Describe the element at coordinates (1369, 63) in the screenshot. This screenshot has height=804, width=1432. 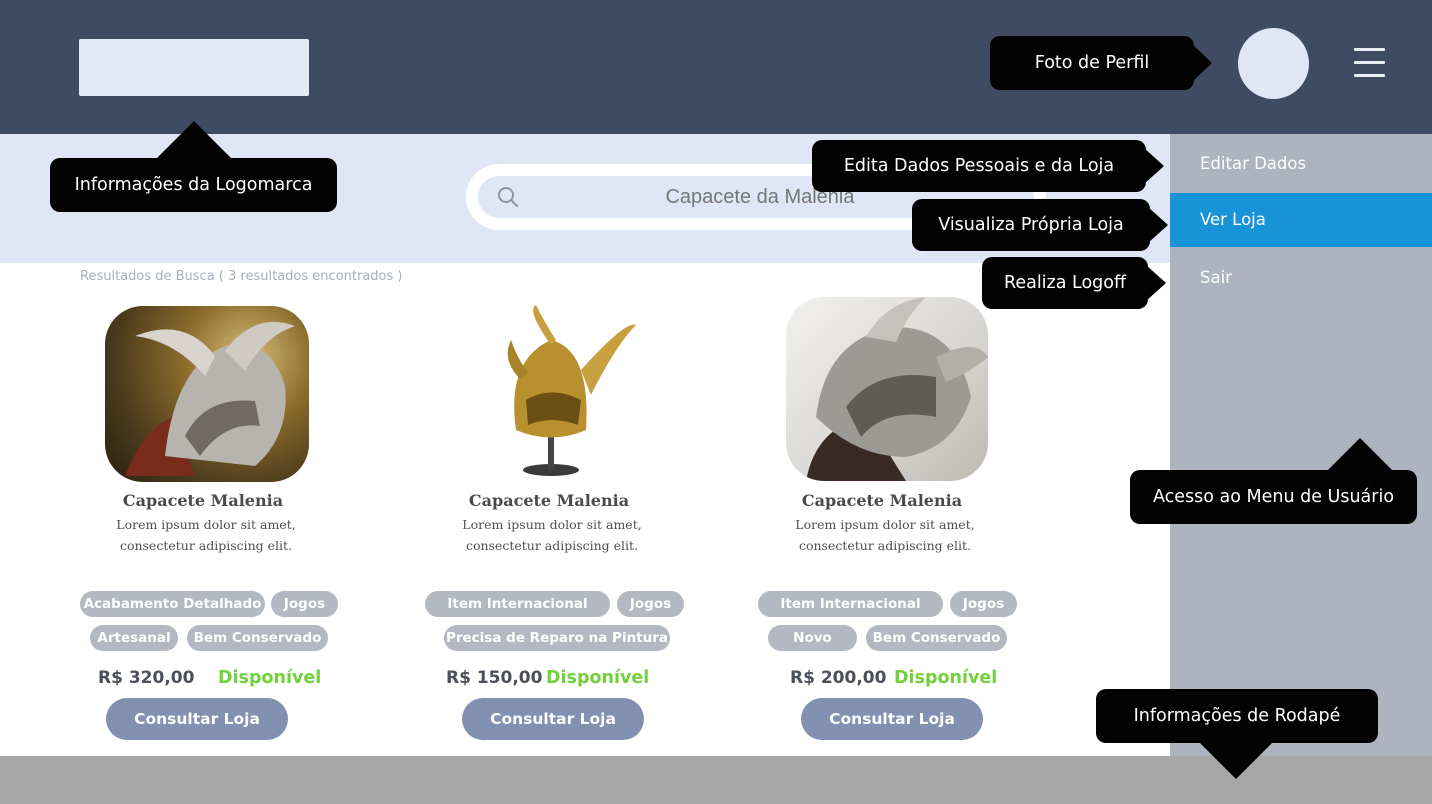
I see `hamburger-menu-icon` at that location.